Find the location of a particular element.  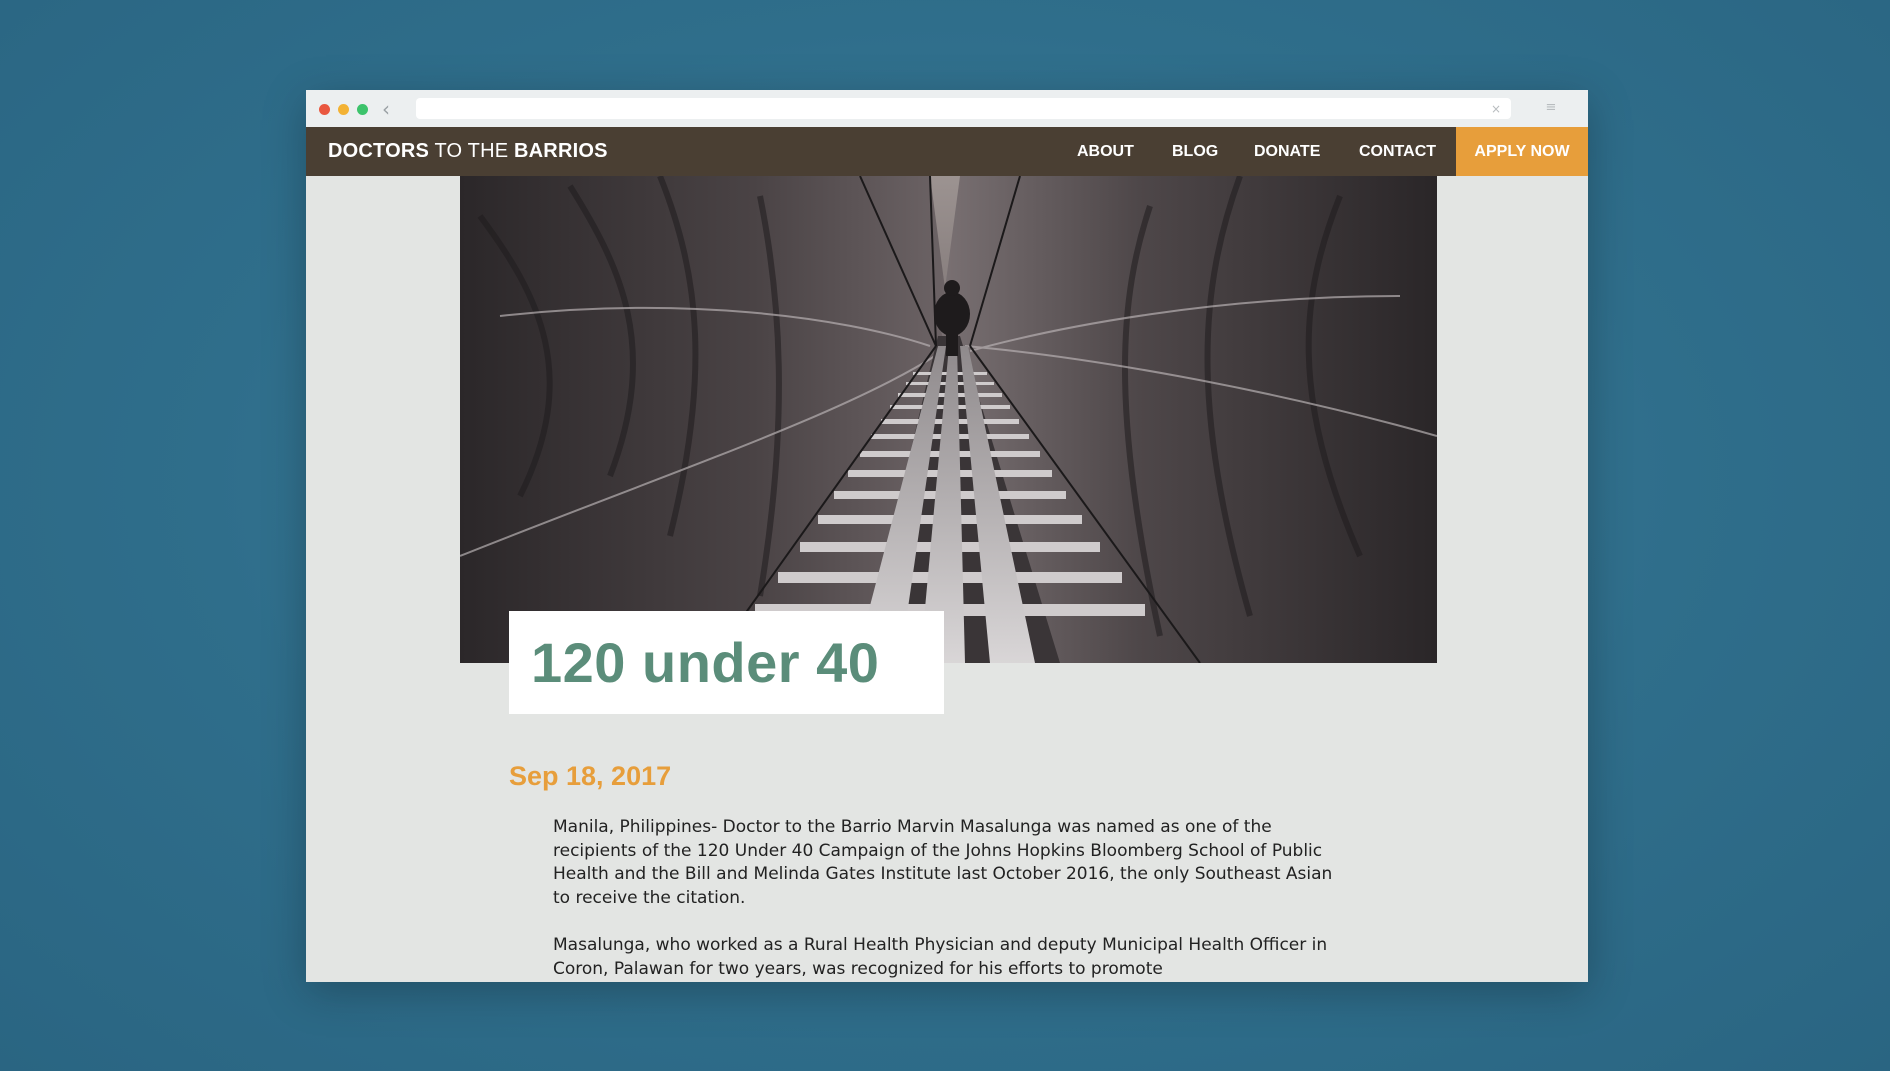

post-date: Sep 18, 2017 is located at coordinates (590, 776).